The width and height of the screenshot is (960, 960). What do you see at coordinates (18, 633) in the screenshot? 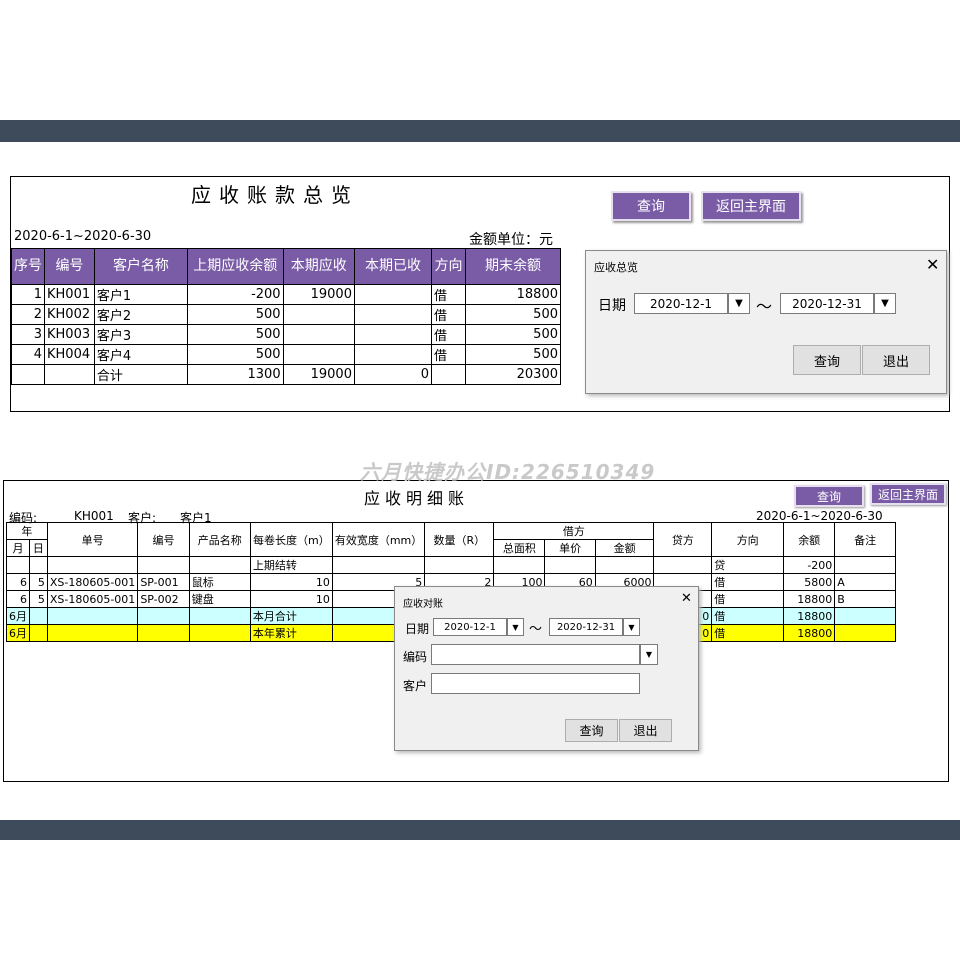
I see `cell-month: 6月` at bounding box center [18, 633].